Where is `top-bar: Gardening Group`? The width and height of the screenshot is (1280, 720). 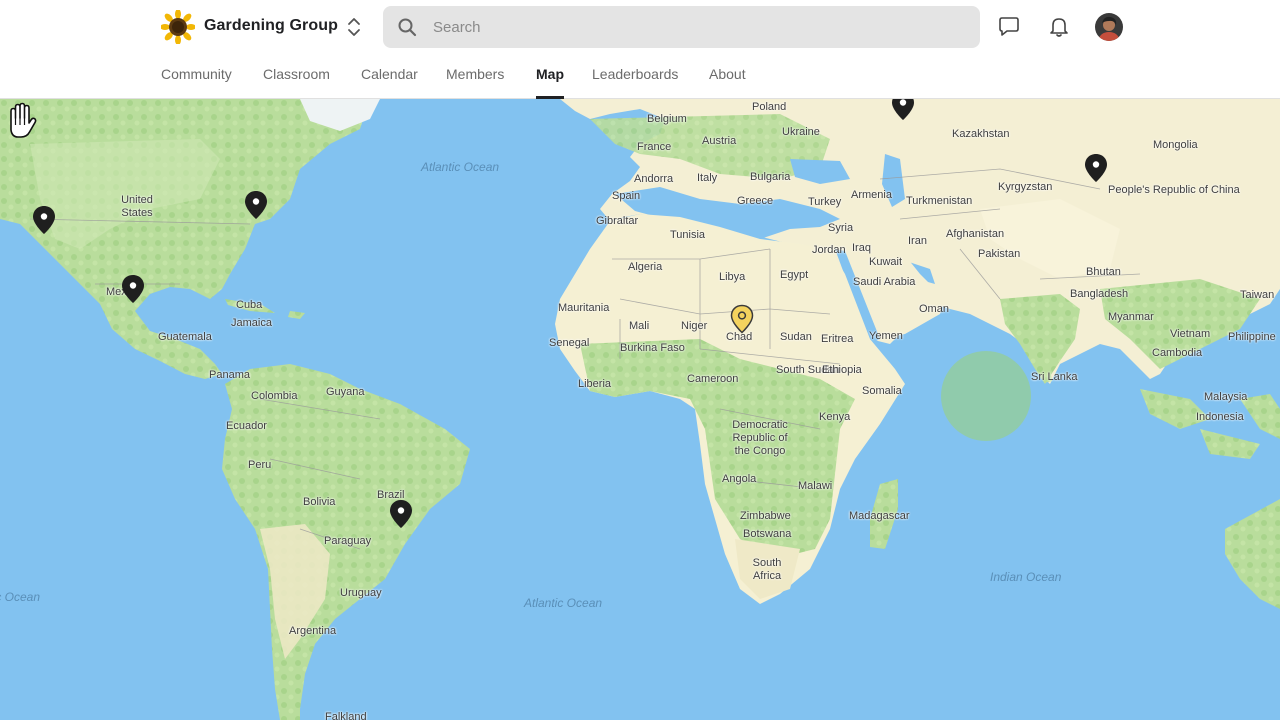
top-bar: Gardening Group is located at coordinates (640, 27).